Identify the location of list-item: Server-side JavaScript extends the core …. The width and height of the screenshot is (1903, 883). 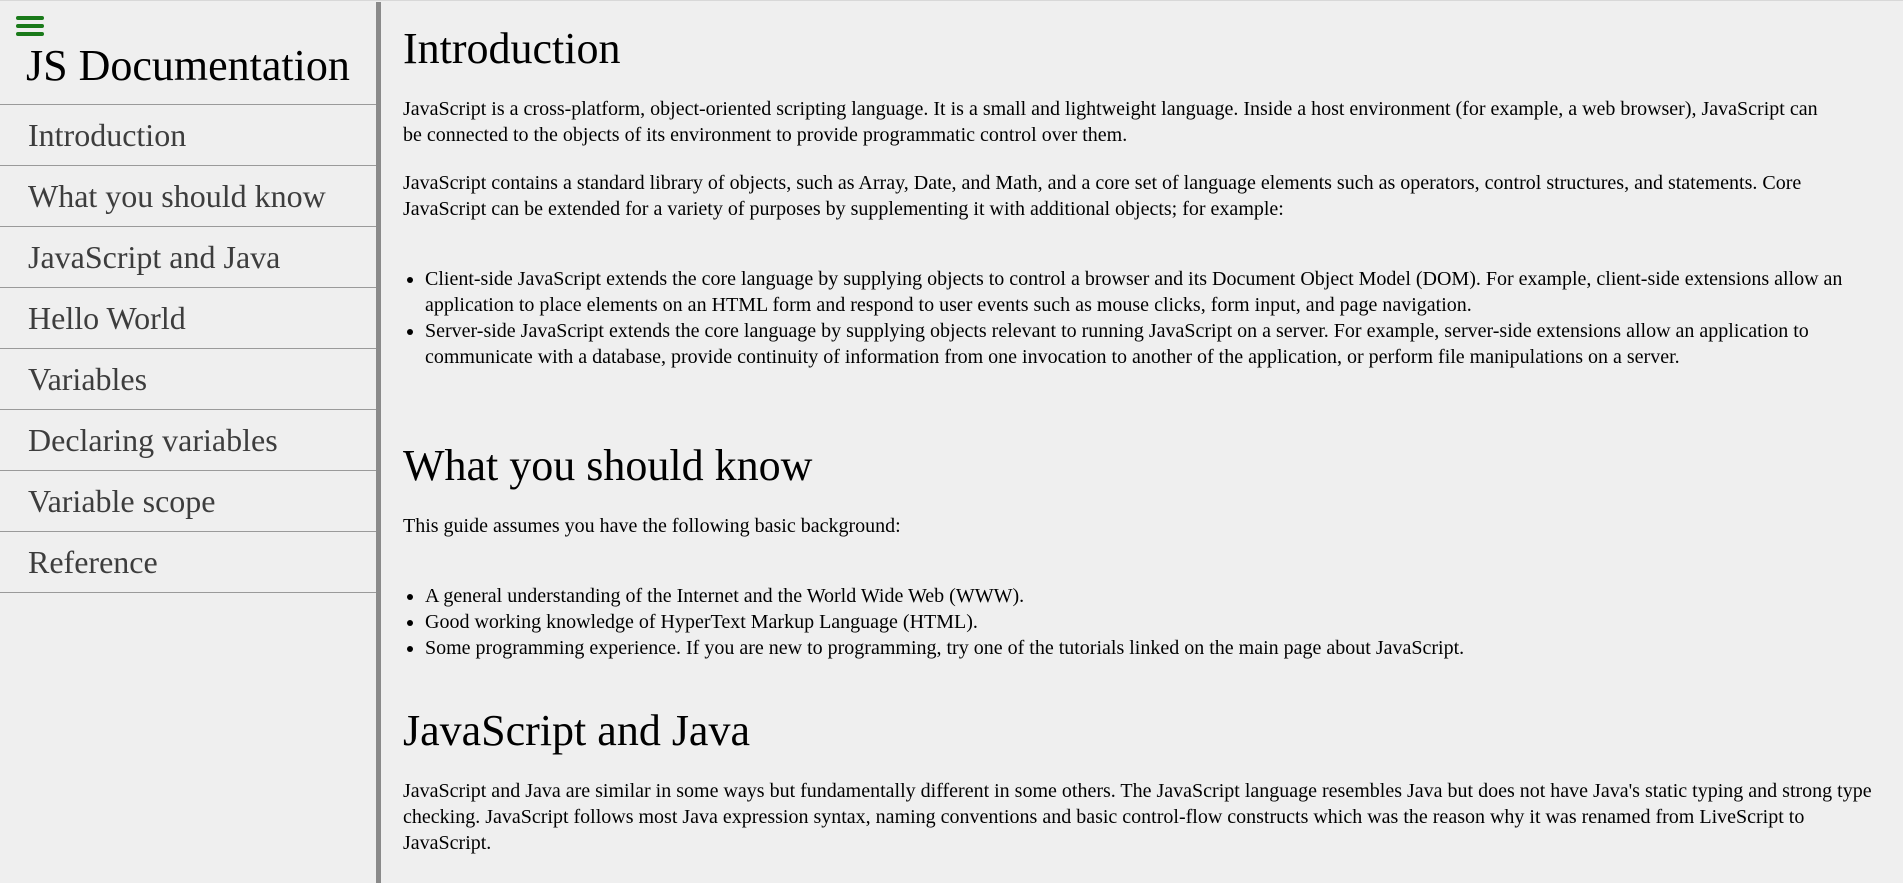
(1150, 344).